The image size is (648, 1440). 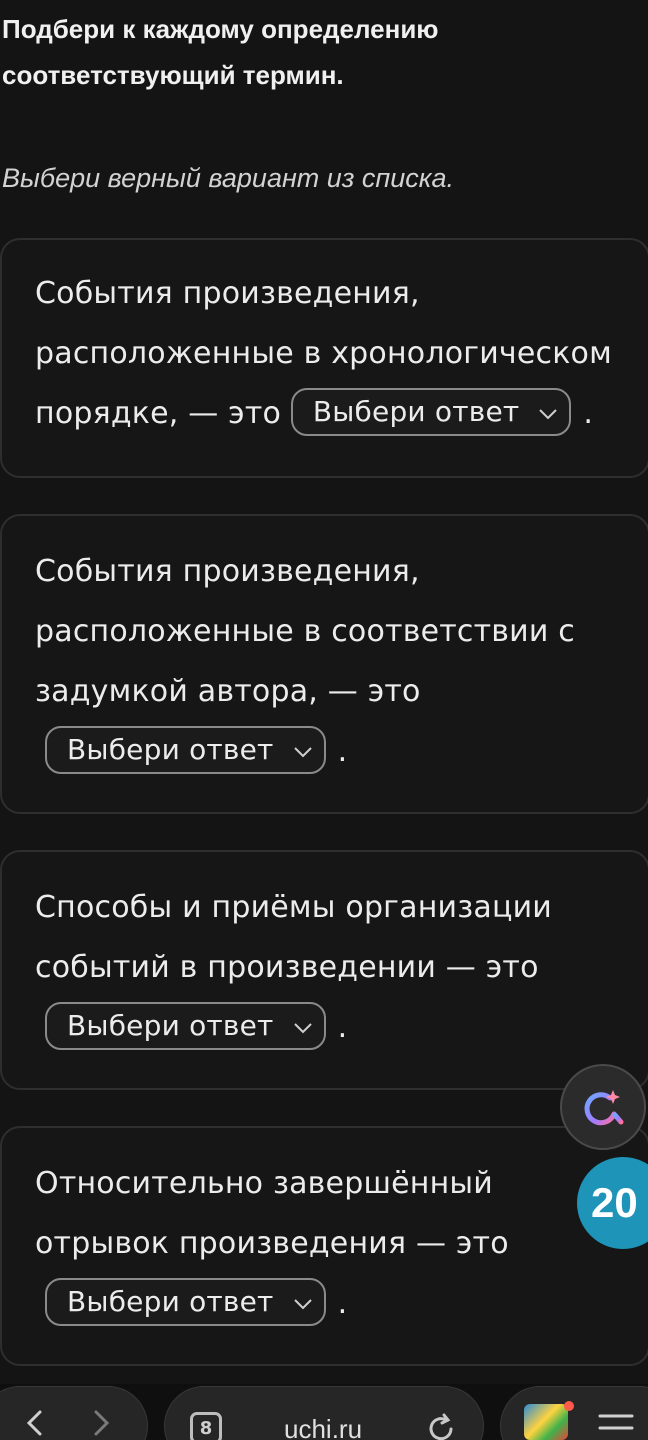 What do you see at coordinates (206, 1426) in the screenshot?
I see `tabs-counter-button: 8` at bounding box center [206, 1426].